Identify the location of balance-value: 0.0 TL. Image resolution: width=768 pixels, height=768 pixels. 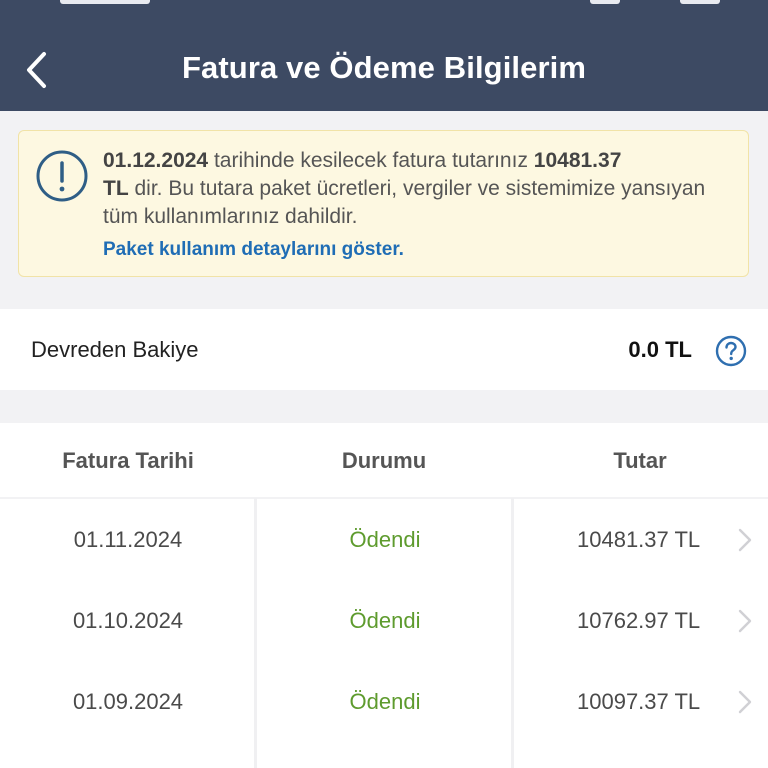
(660, 349).